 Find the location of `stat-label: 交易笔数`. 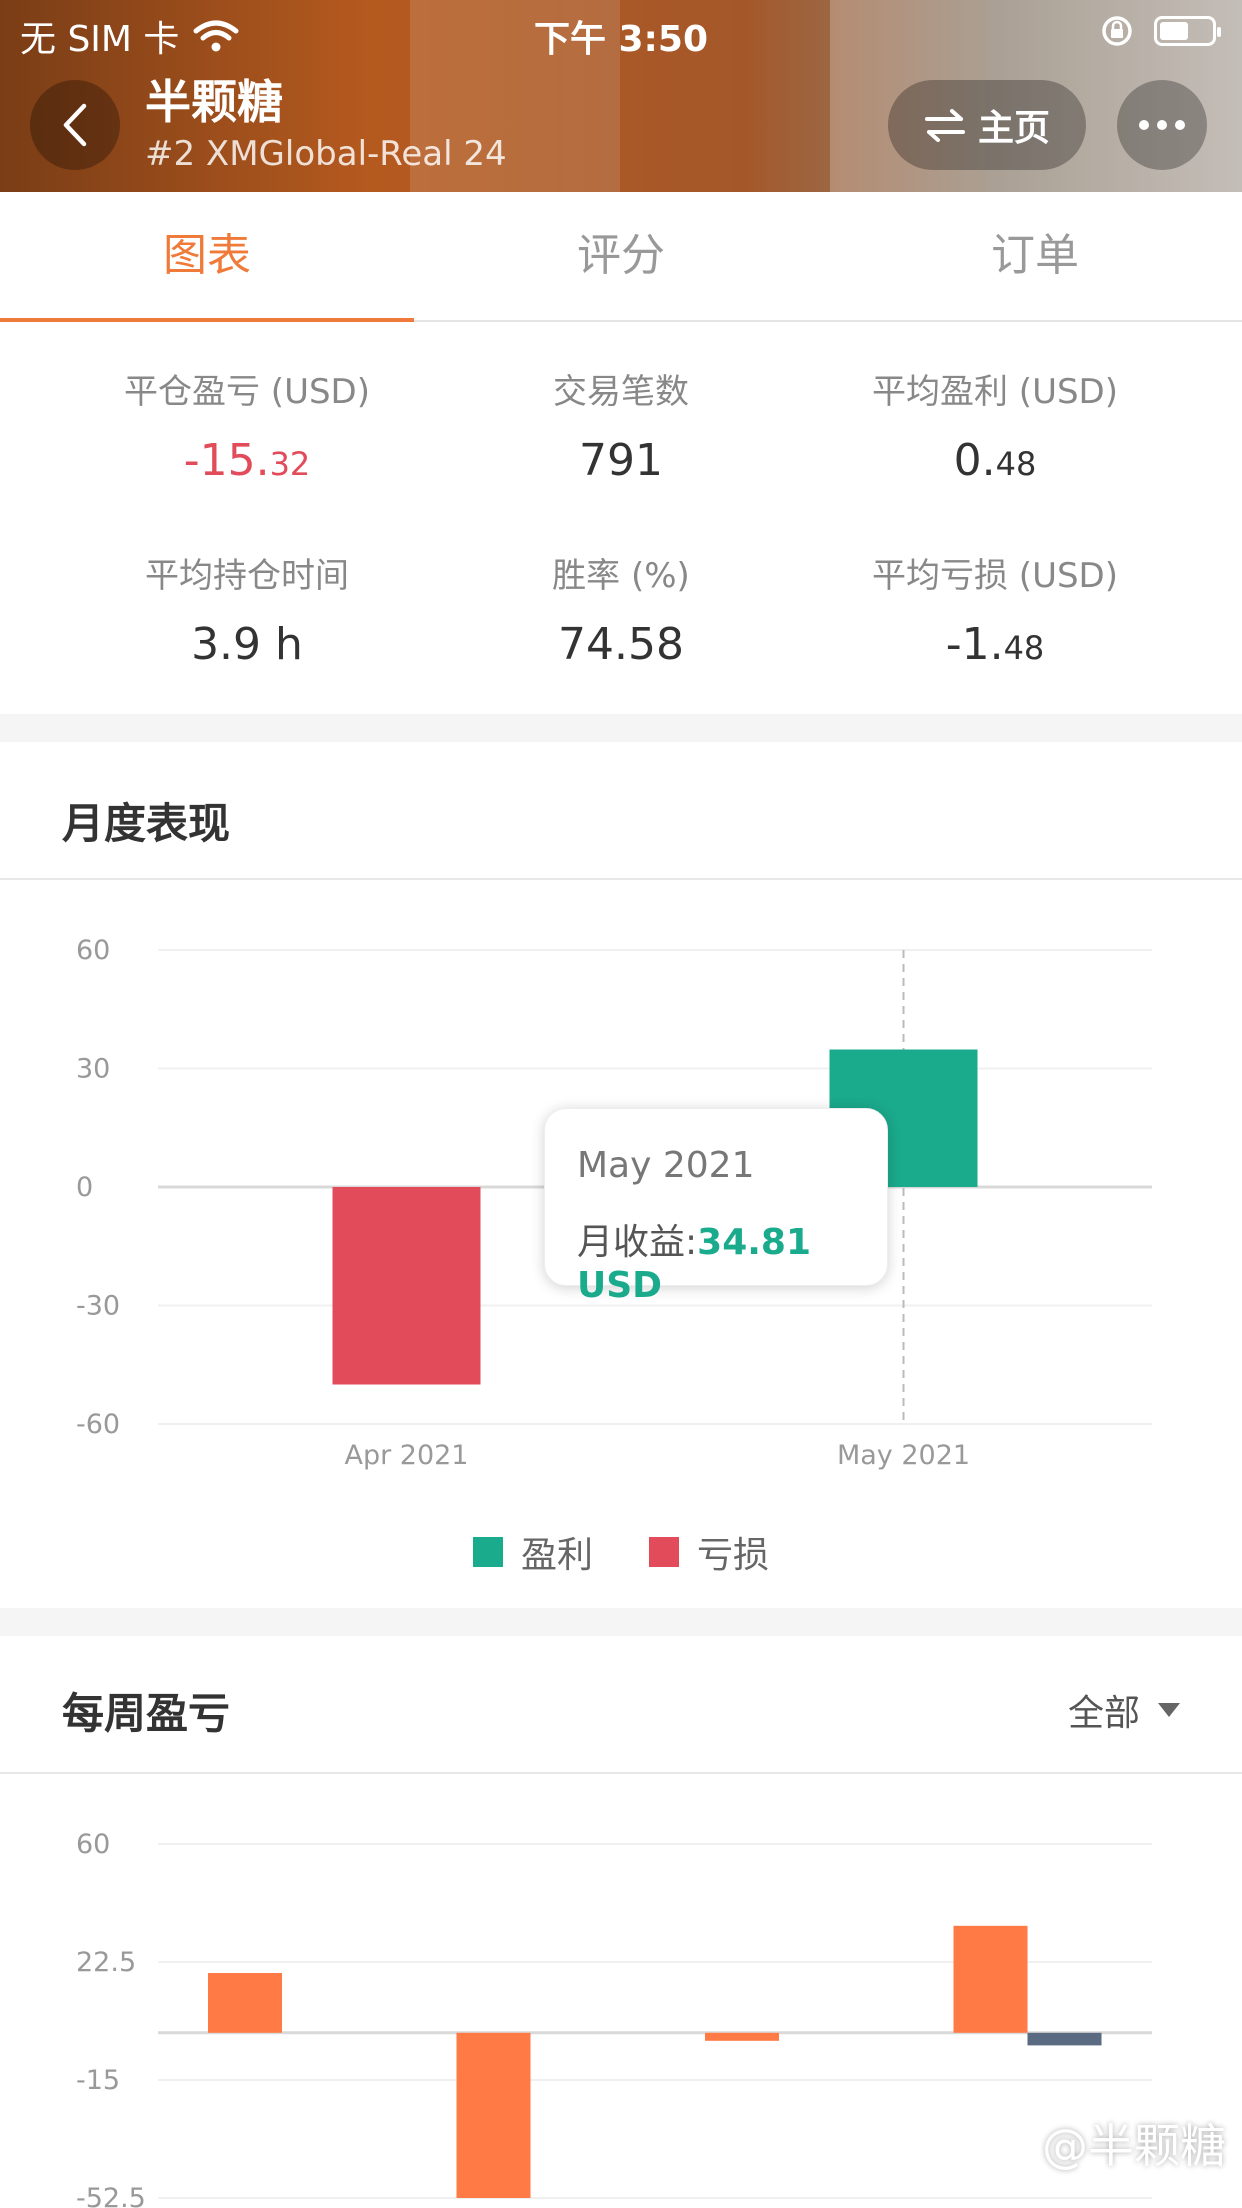

stat-label: 交易笔数 is located at coordinates (621, 392).